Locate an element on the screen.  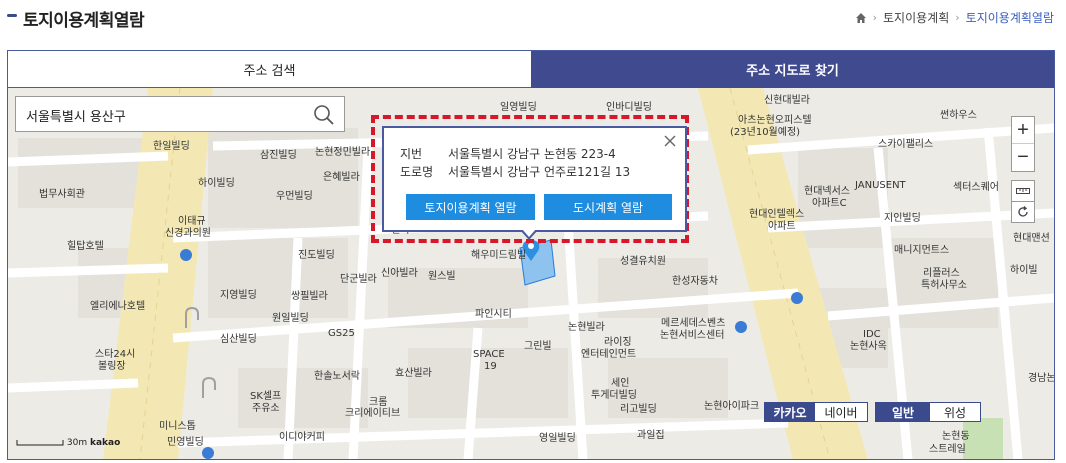
map-label: 민영빌딩 is located at coordinates (185, 442).